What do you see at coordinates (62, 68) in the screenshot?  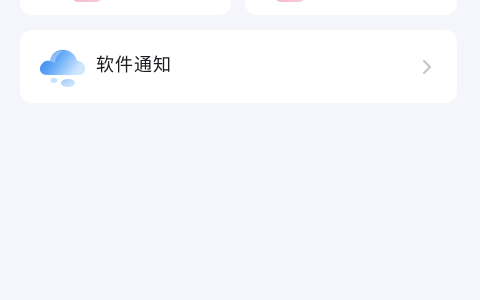 I see `cloud-icon` at bounding box center [62, 68].